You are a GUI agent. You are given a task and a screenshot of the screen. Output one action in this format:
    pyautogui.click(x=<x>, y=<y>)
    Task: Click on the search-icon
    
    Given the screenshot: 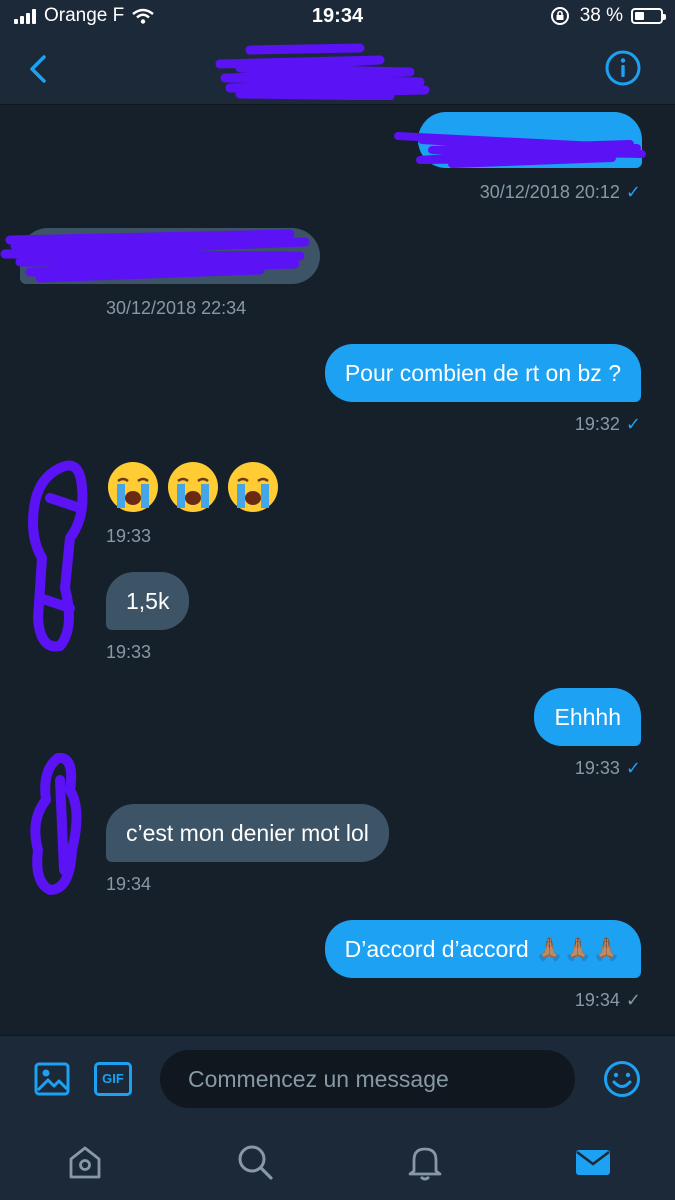 What is the action you would take?
    pyautogui.click(x=255, y=1162)
    